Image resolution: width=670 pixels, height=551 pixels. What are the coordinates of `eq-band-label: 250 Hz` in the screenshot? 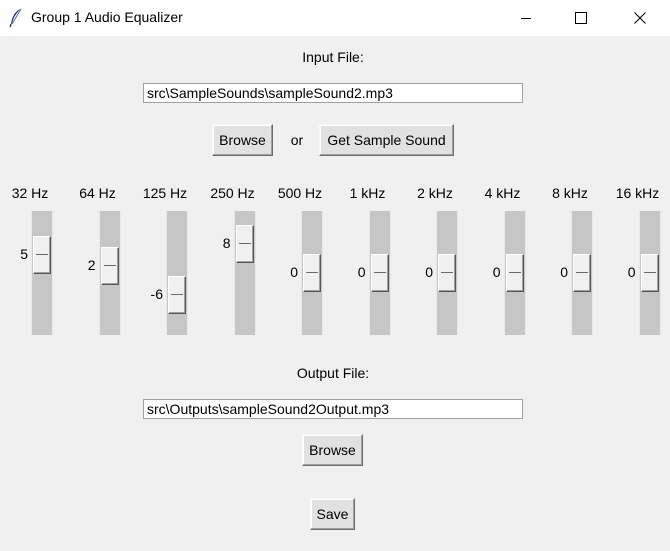 It's located at (232, 193).